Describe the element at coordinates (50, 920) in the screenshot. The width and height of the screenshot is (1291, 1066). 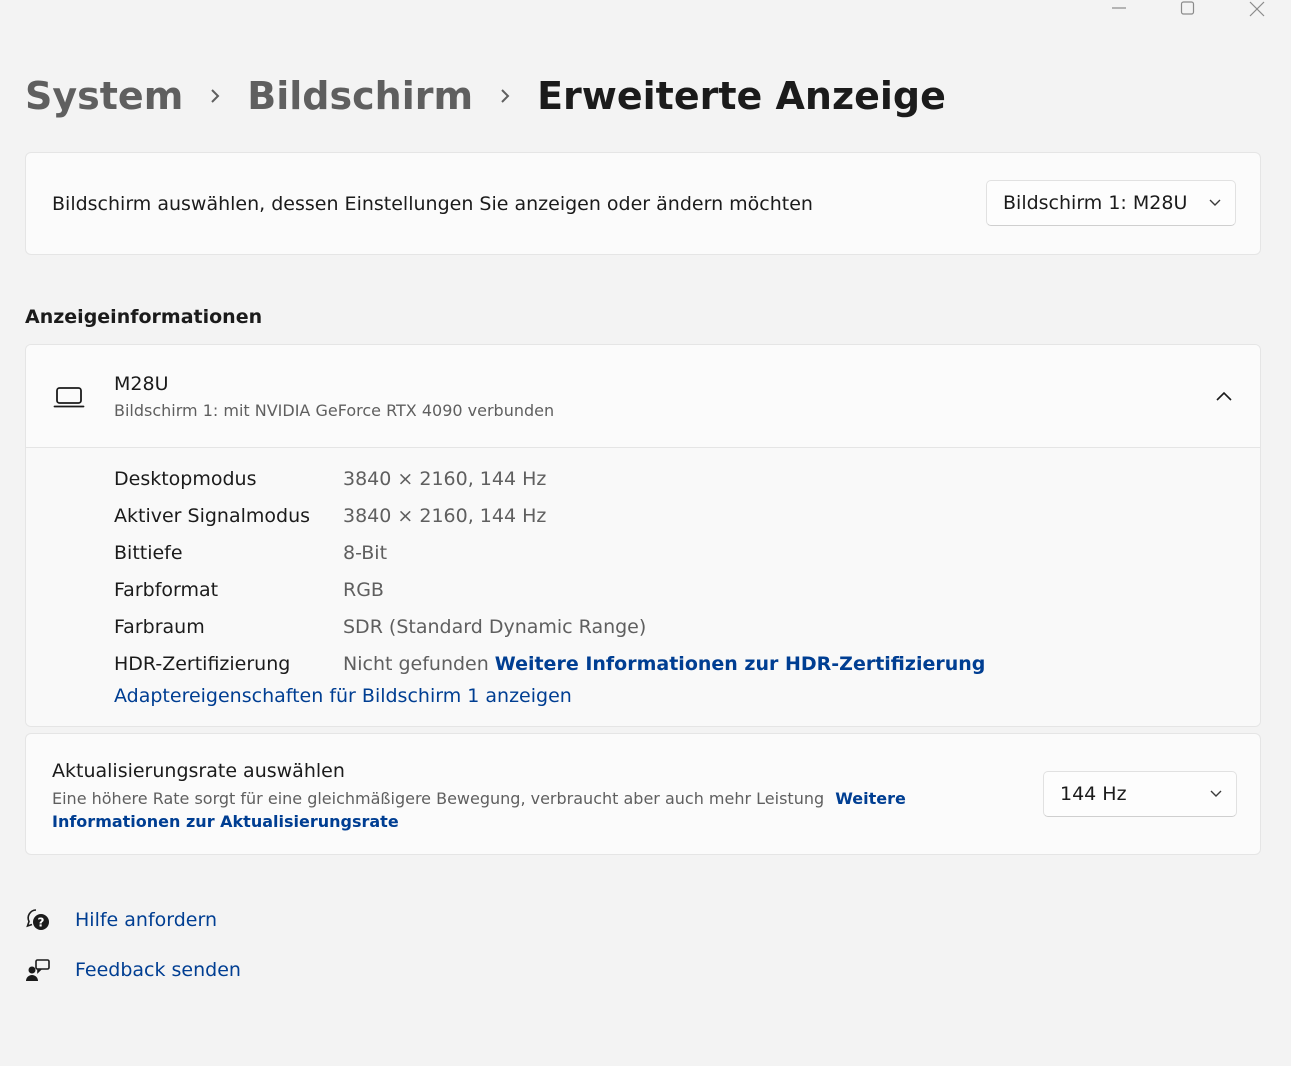
I see `help-chat-icon: ?` at that location.